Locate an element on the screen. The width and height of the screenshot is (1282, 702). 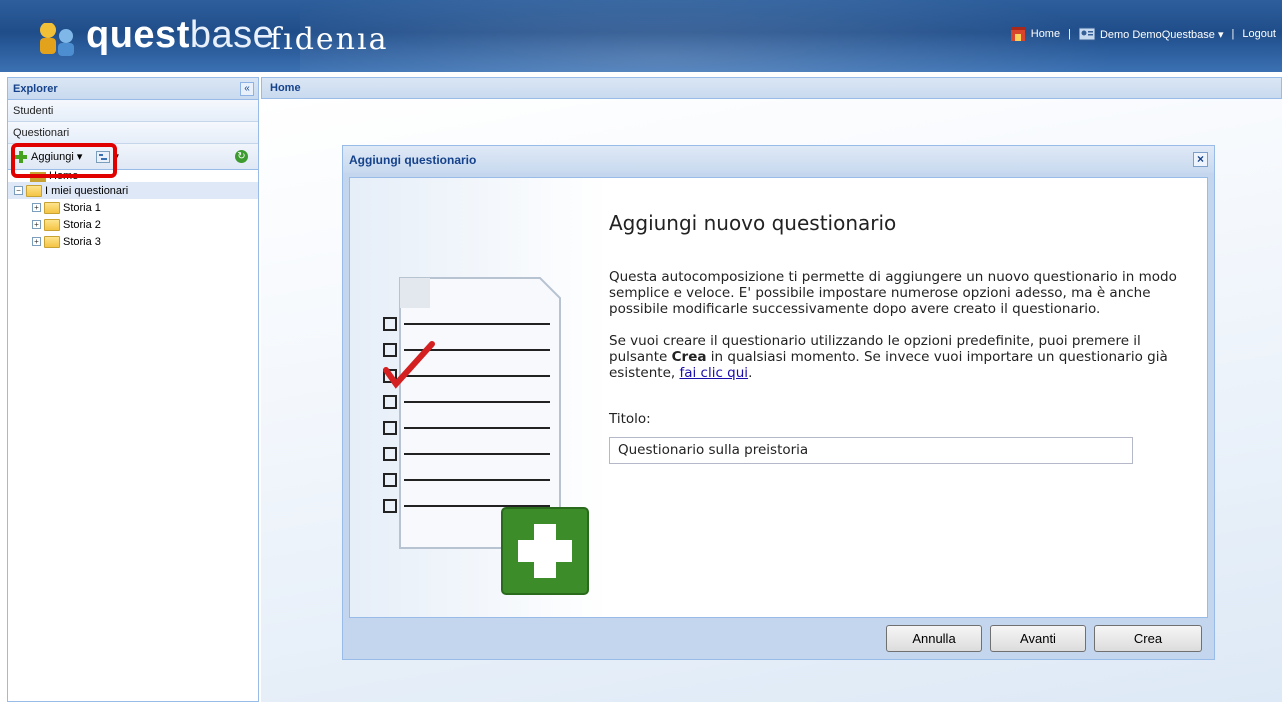
close-icon: × is located at coordinates (1200, 159).